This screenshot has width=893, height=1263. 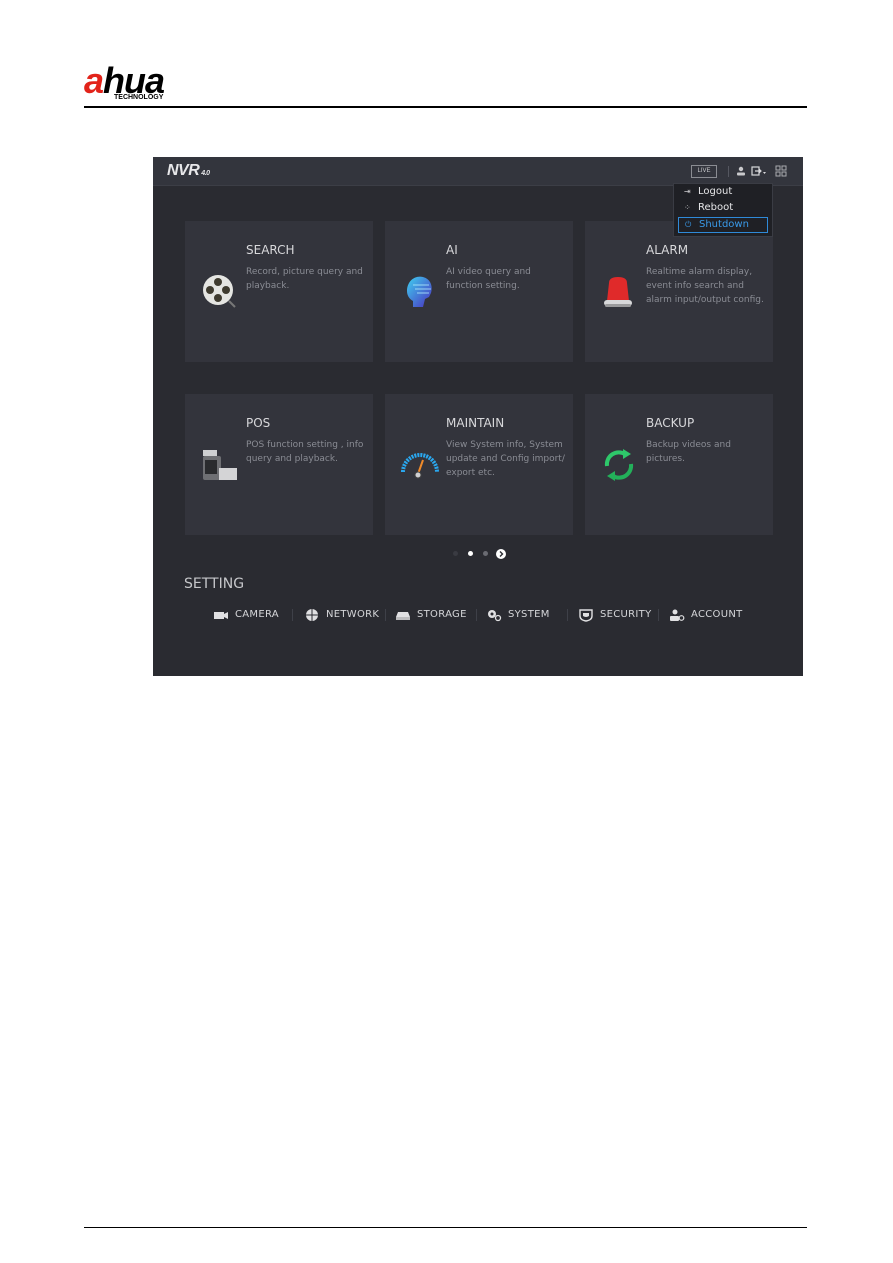 What do you see at coordinates (304, 279) in the screenshot?
I see `module-description: Record, picture query and playback.` at bounding box center [304, 279].